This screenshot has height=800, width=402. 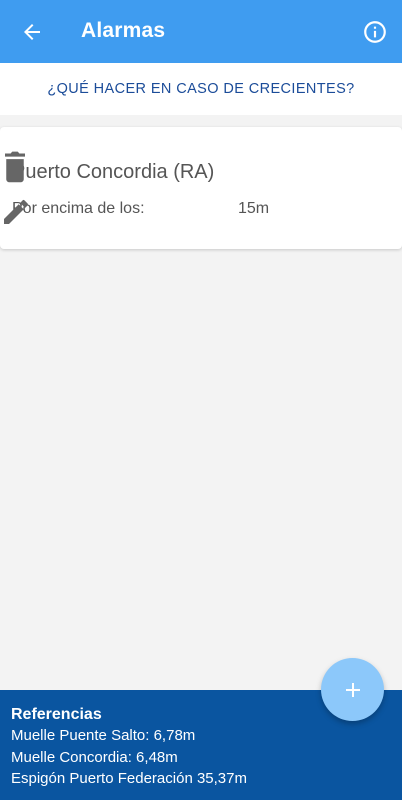 What do you see at coordinates (113, 172) in the screenshot?
I see `alarm-station-name: Puerto Concordia (RA)` at bounding box center [113, 172].